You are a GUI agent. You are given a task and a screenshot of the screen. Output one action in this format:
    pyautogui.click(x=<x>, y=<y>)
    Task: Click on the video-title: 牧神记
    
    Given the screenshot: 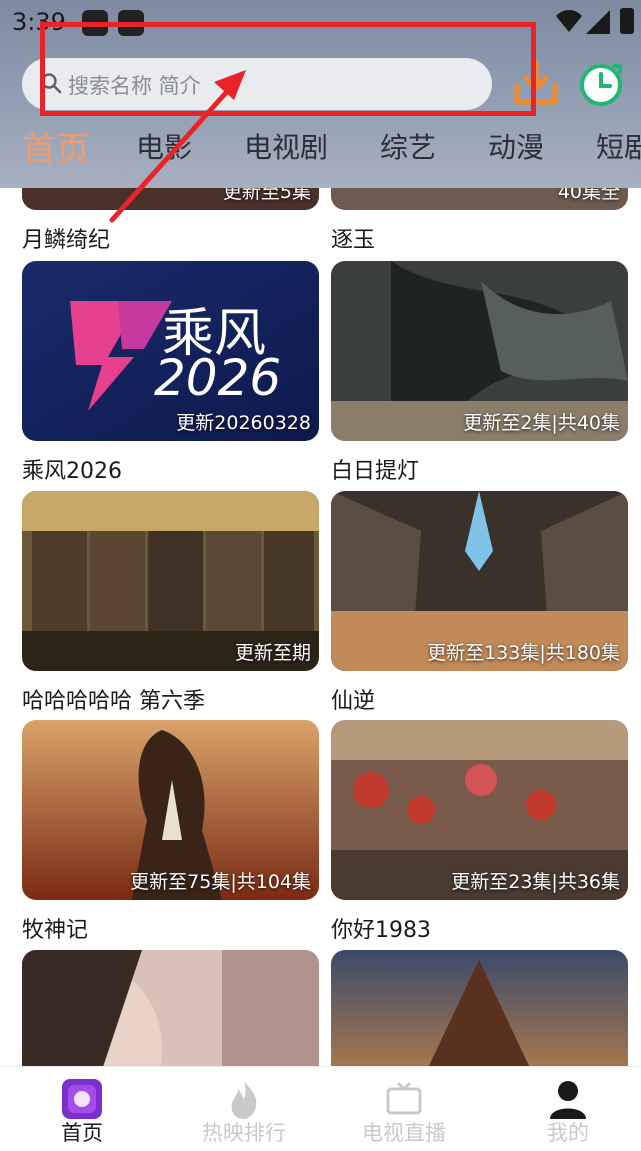 What is the action you would take?
    pyautogui.click(x=55, y=930)
    